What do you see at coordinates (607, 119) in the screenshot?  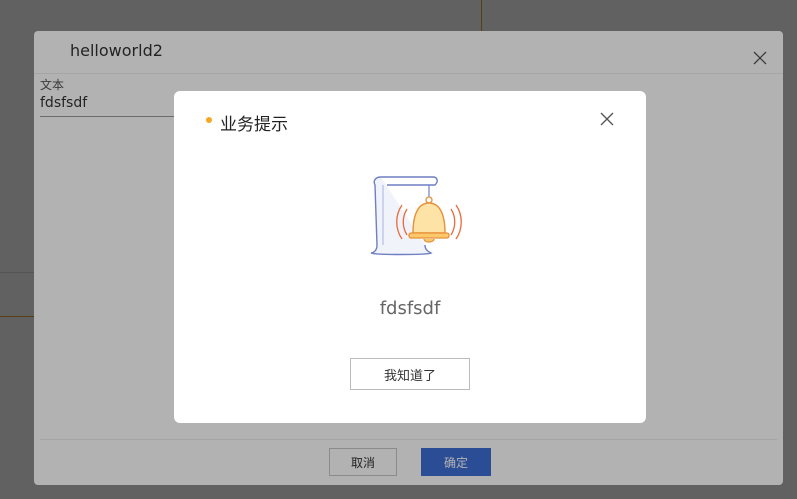 I see `close-icon` at bounding box center [607, 119].